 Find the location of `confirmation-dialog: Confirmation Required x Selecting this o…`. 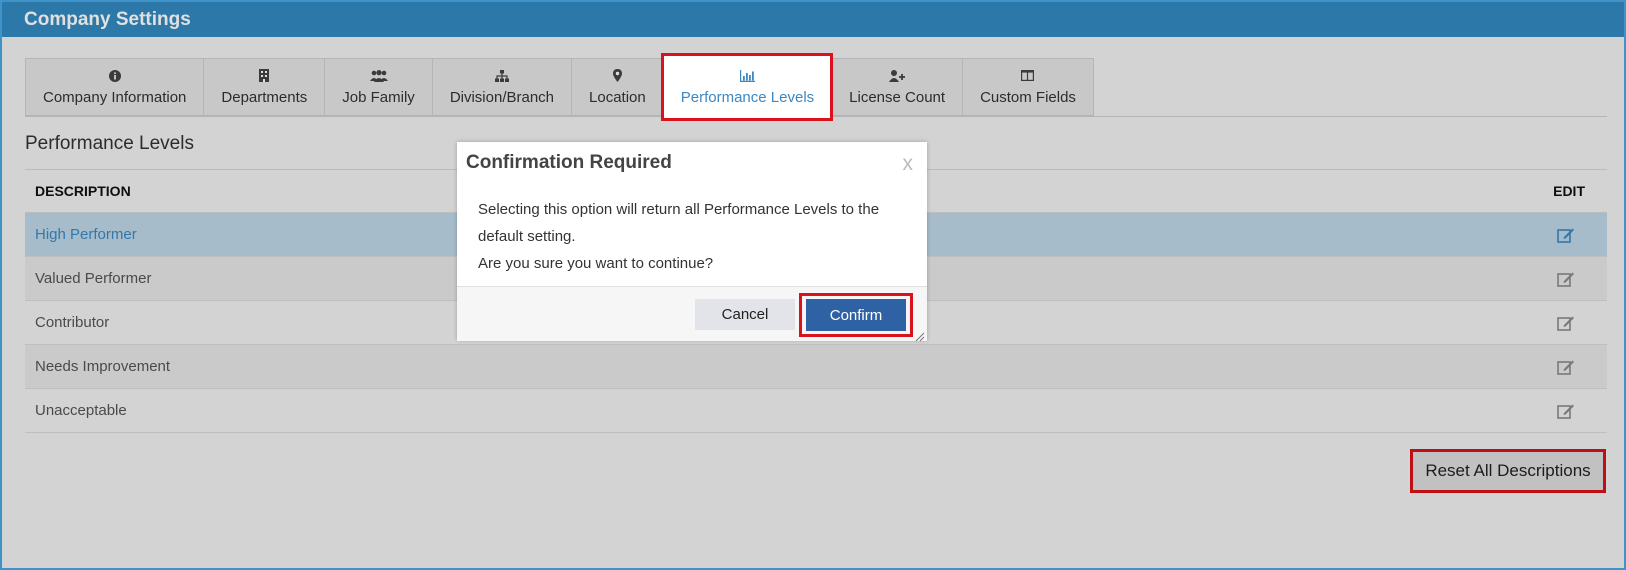

confirmation-dialog: Confirmation Required x Selecting this o… is located at coordinates (692, 242).